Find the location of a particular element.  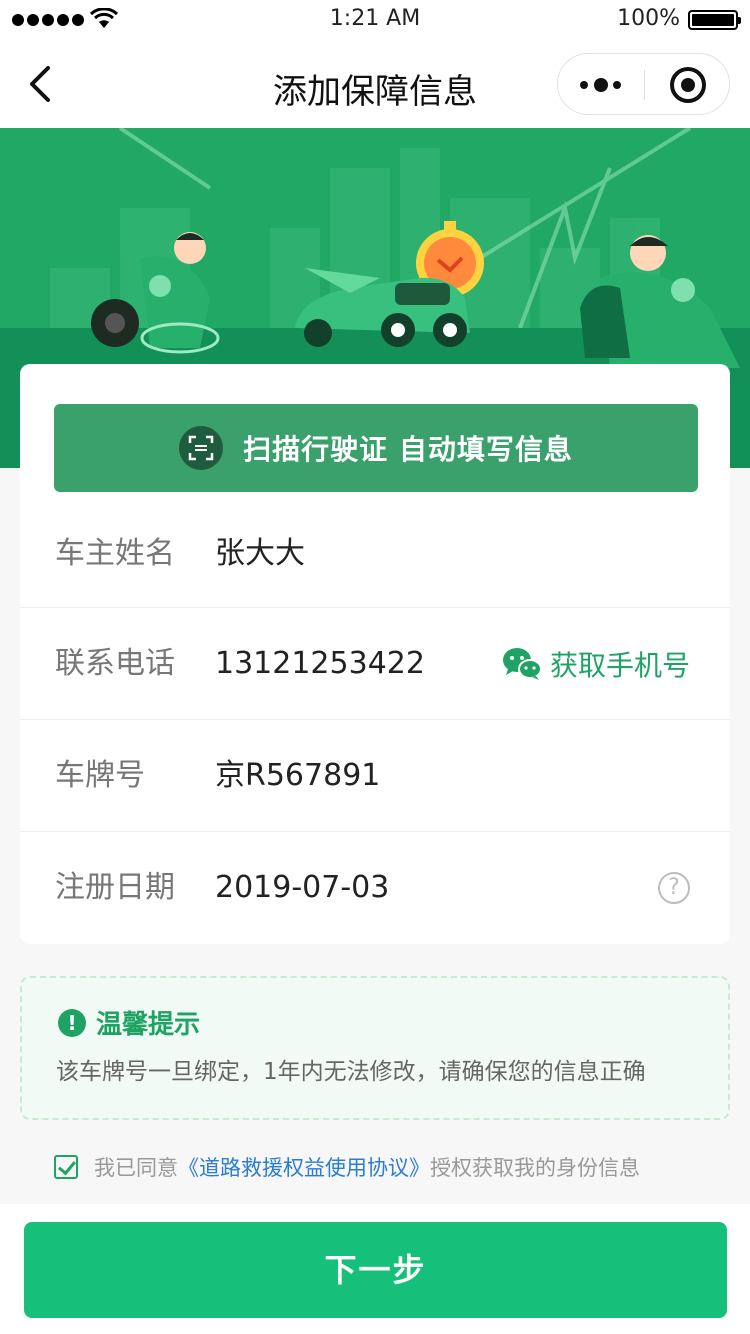

register-date-label: 注册日期 is located at coordinates (115, 887).